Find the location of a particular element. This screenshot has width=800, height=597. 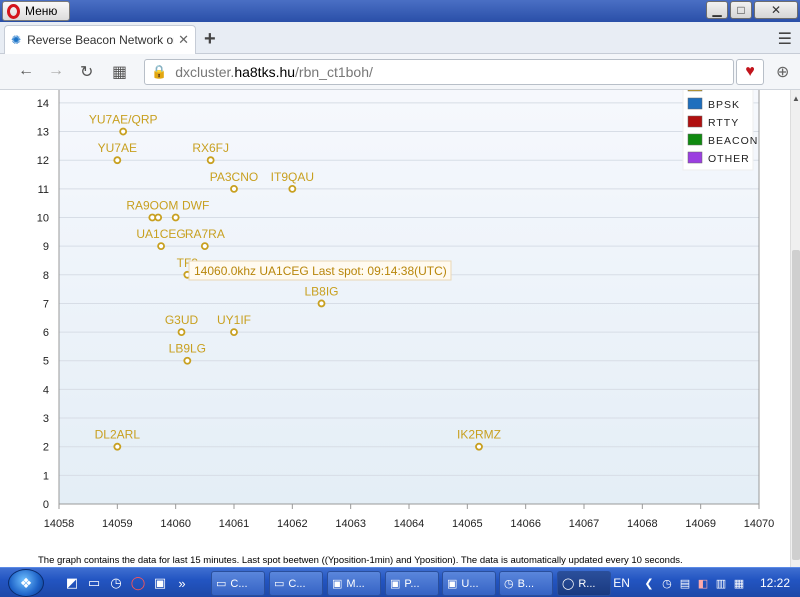

spot-label: RA7RA is located at coordinates (205, 234).